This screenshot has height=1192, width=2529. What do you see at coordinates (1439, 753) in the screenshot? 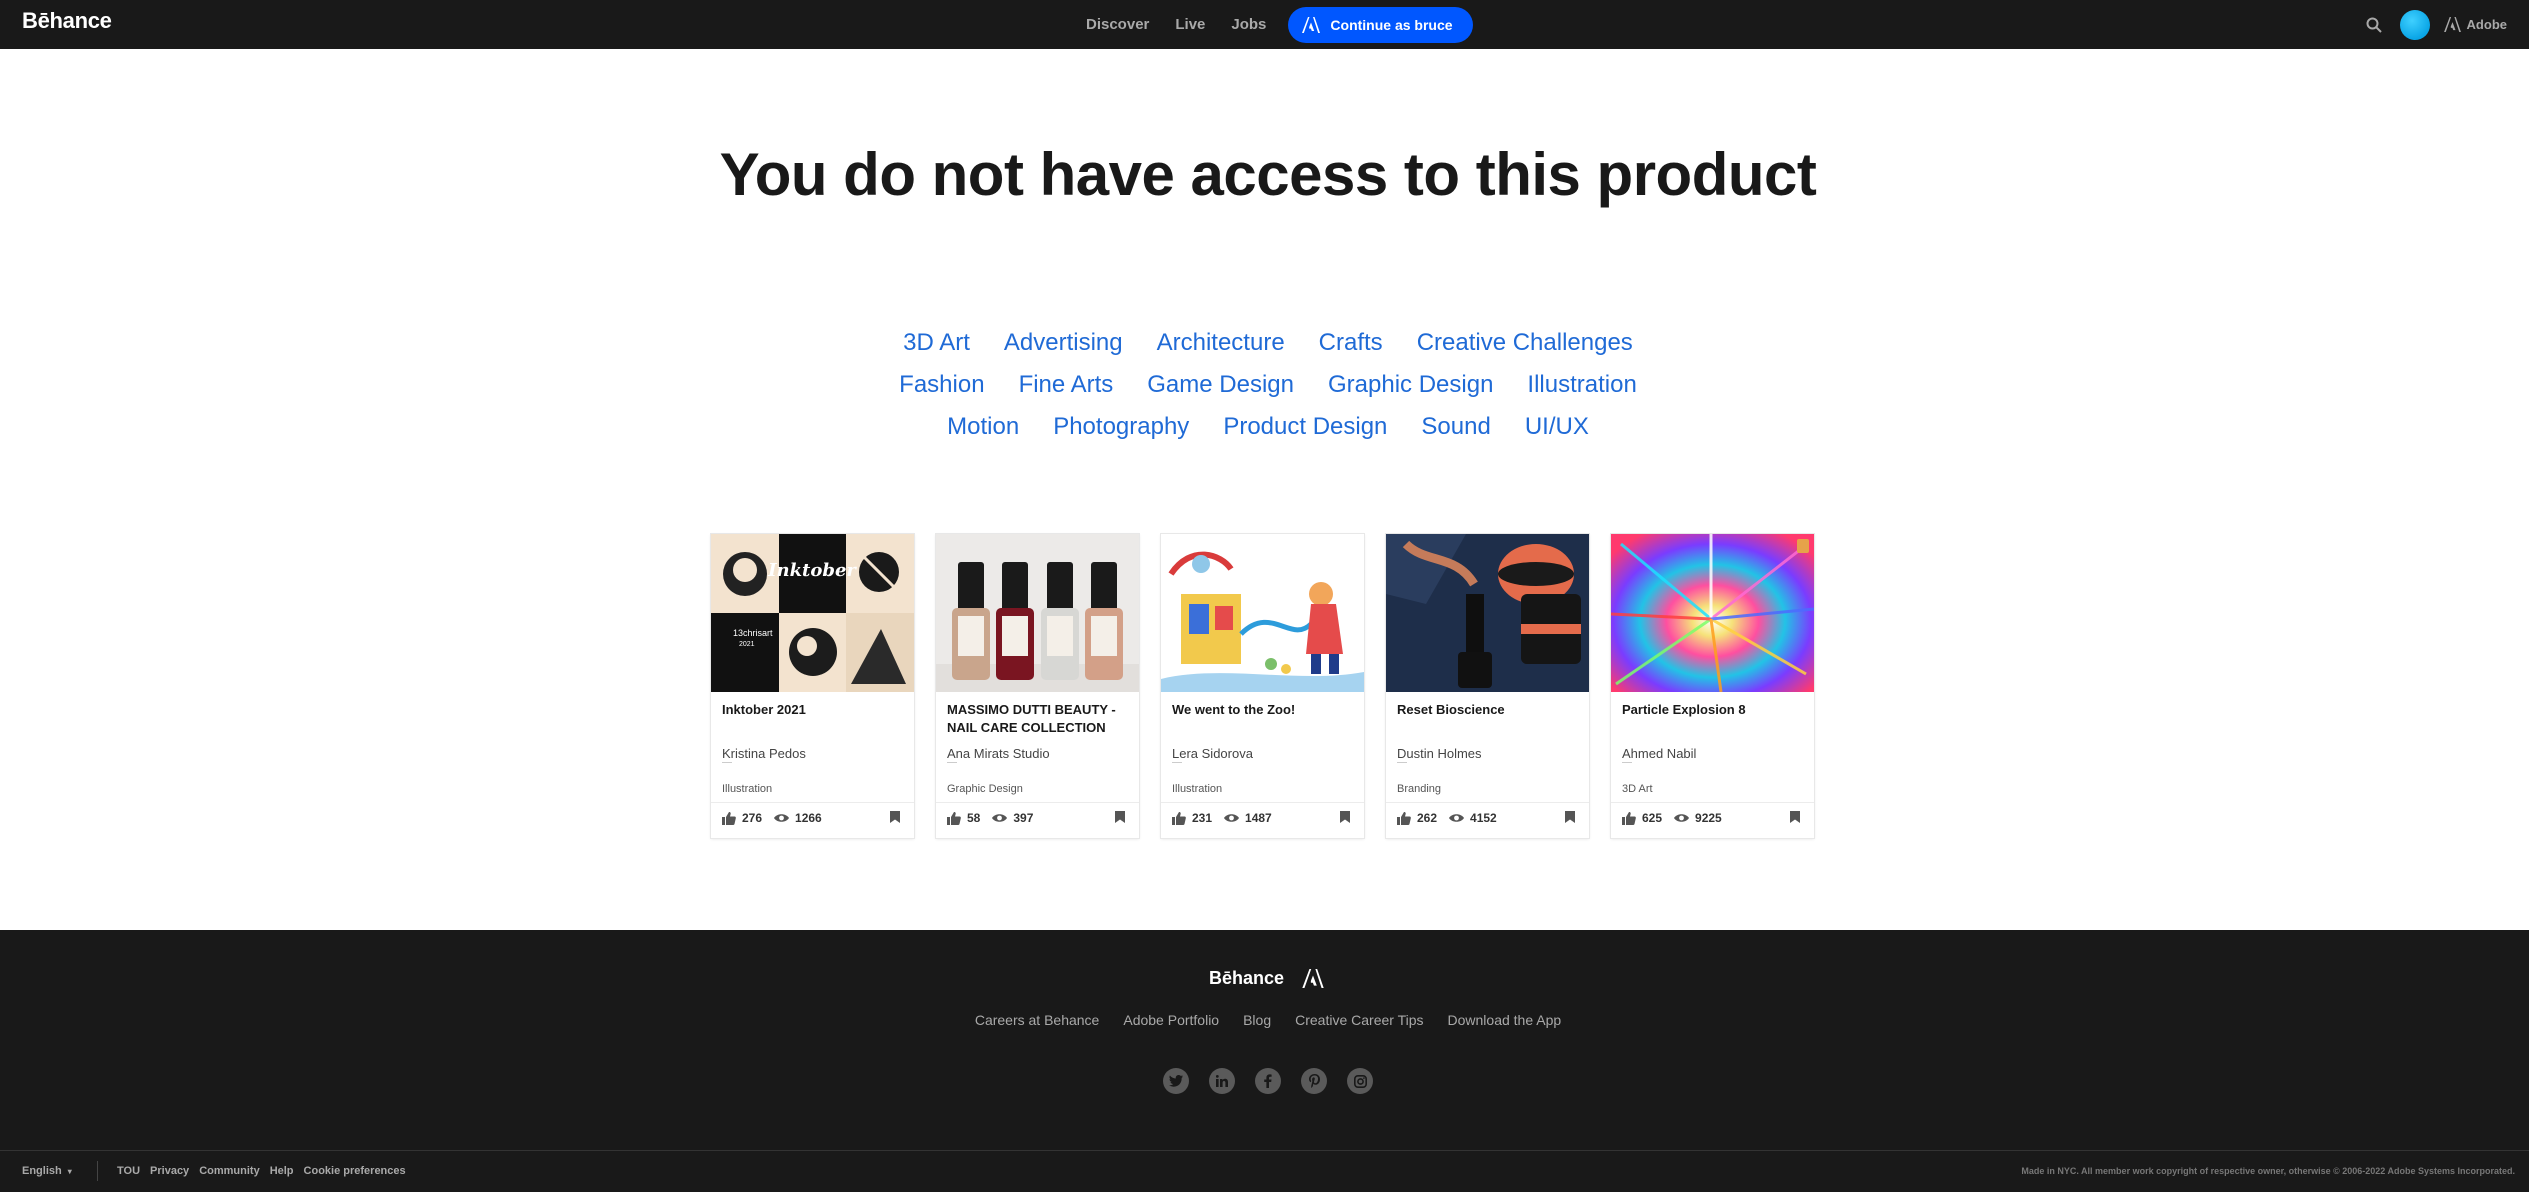
I see `project-owner: Dustin Holmes` at bounding box center [1439, 753].